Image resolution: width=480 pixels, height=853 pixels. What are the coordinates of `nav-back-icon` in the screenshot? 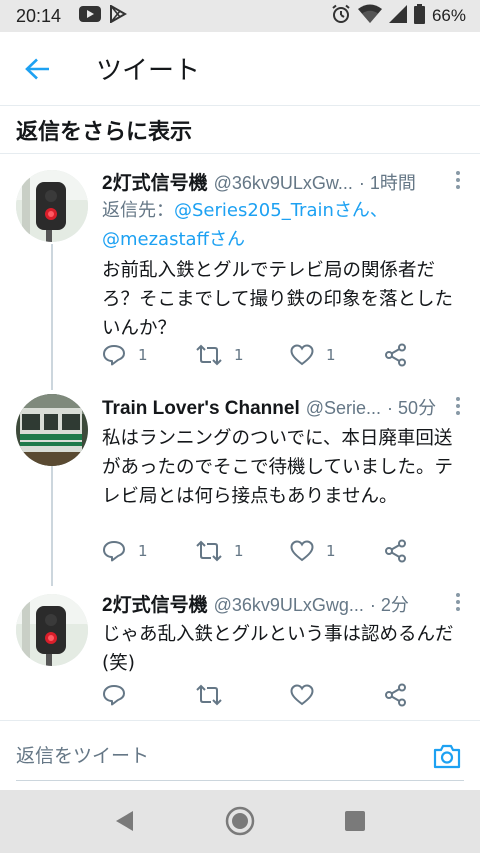 It's located at (124, 821).